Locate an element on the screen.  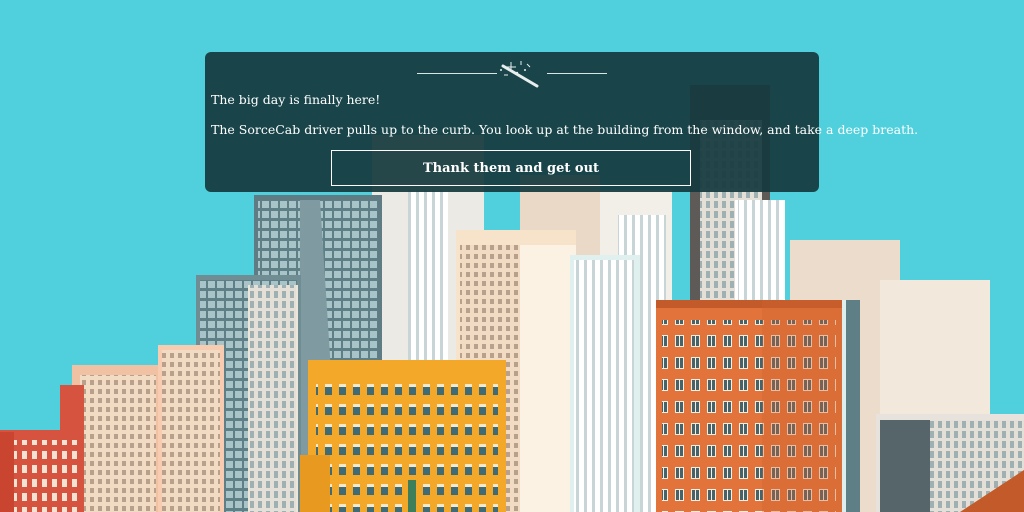
divider-line-left is located at coordinates (457, 73).